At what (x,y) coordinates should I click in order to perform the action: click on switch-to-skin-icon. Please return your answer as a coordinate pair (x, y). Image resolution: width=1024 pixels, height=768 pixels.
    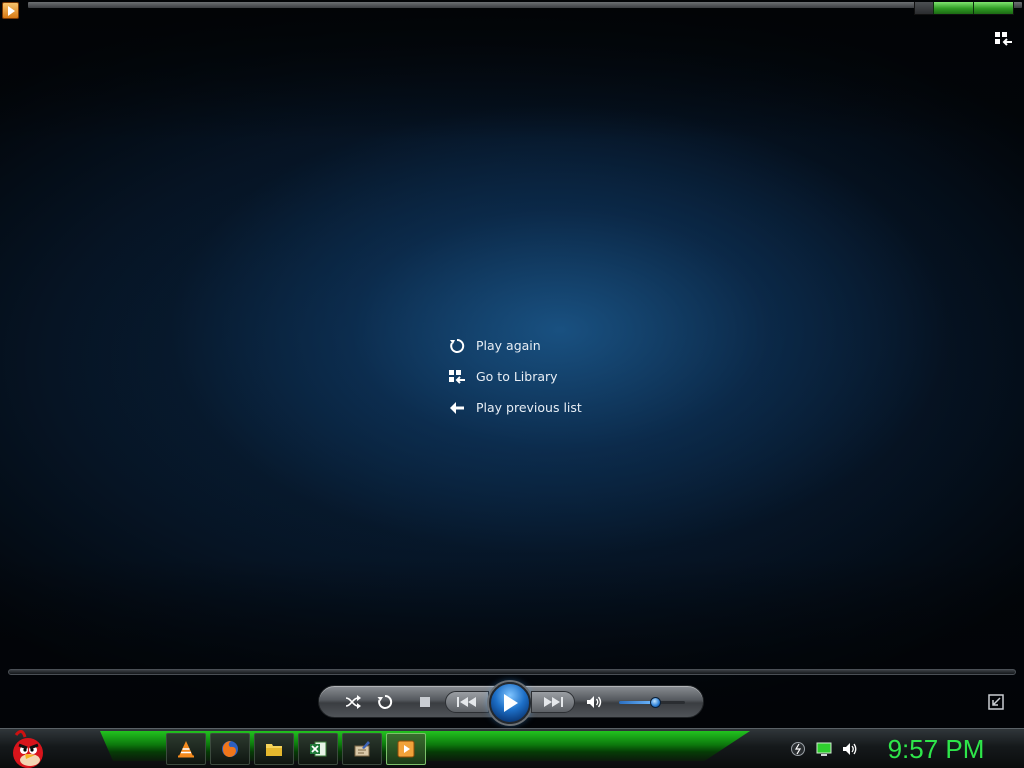
    Looking at the image, I should click on (996, 702).